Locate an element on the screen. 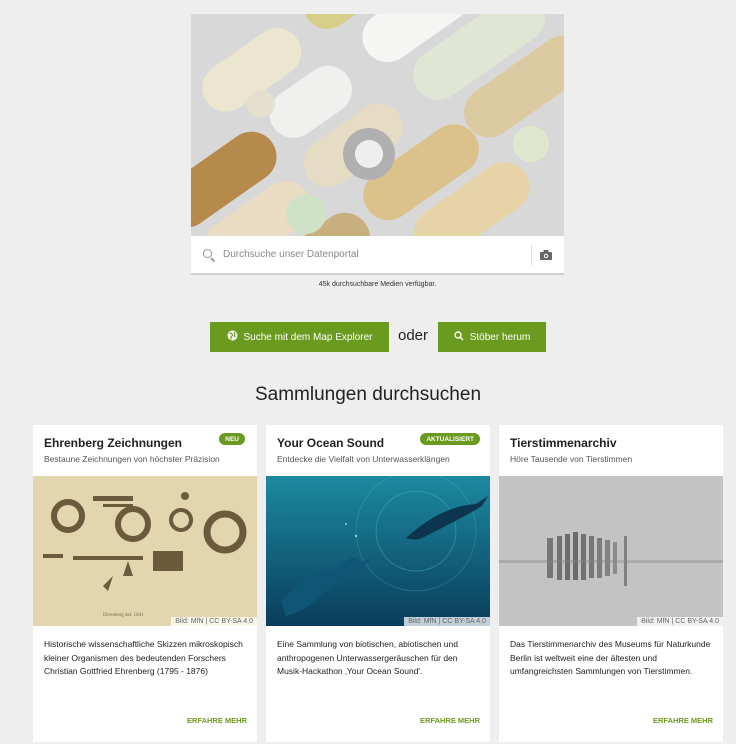 The height and width of the screenshot is (744, 736). card-title: Ehrenberg Zeichnungen is located at coordinates (113, 443).